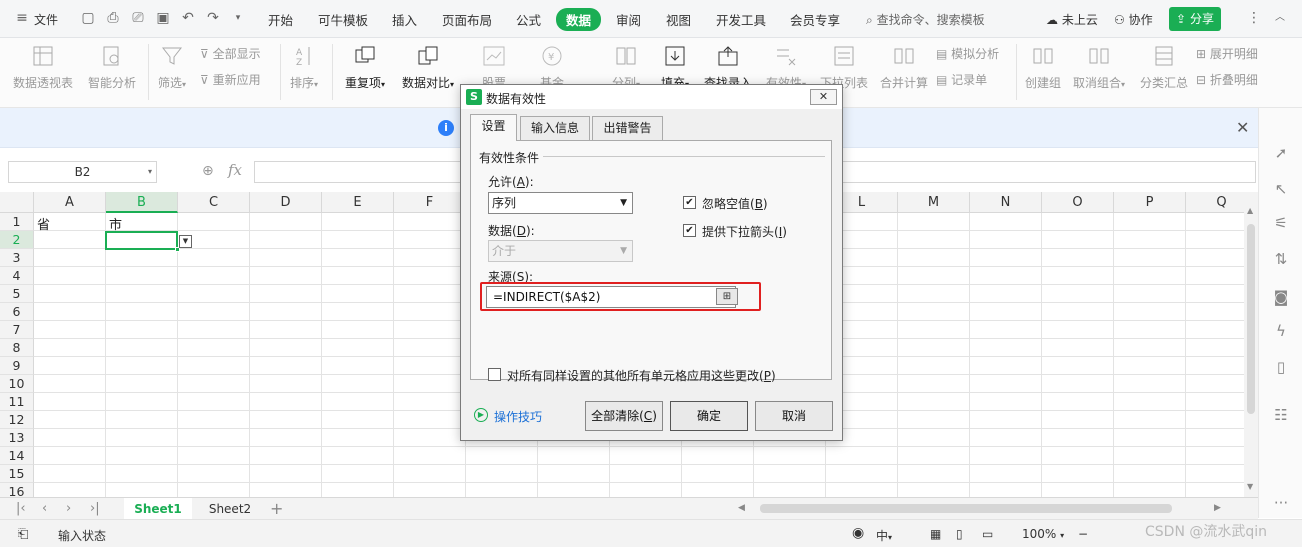  Describe the element at coordinates (815, 19) in the screenshot. I see `tab-member: 会员专享` at that location.